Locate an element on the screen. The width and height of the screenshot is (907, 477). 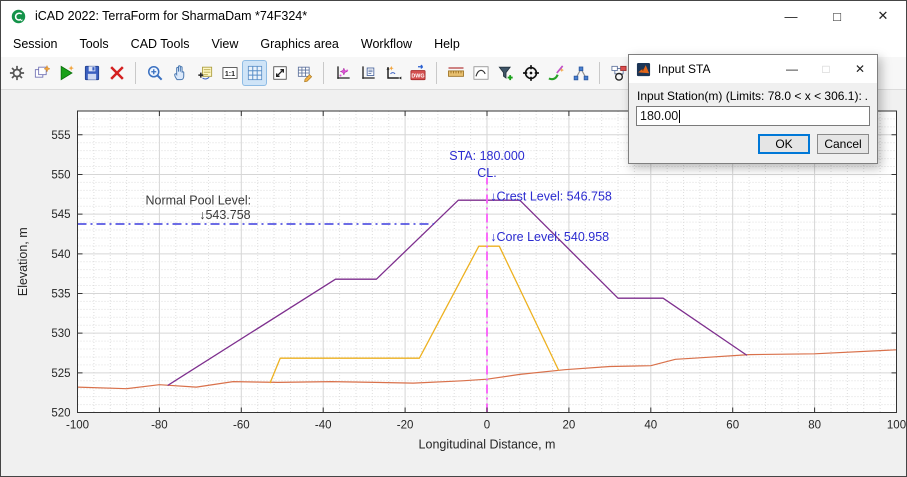
toolbar-plot-wizard-button is located at coordinates (342, 73).